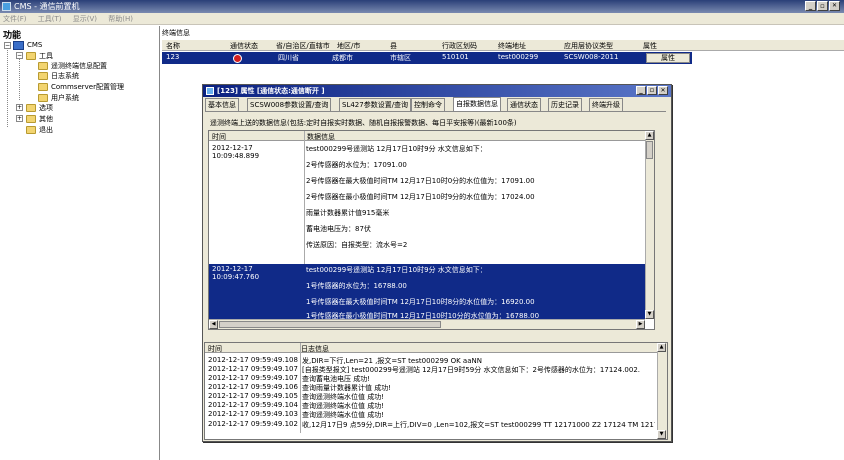 Image resolution: width=844 pixels, height=460 pixels. I want to click on log-time: 2012-12-17 09:59:49.104, so click(253, 405).